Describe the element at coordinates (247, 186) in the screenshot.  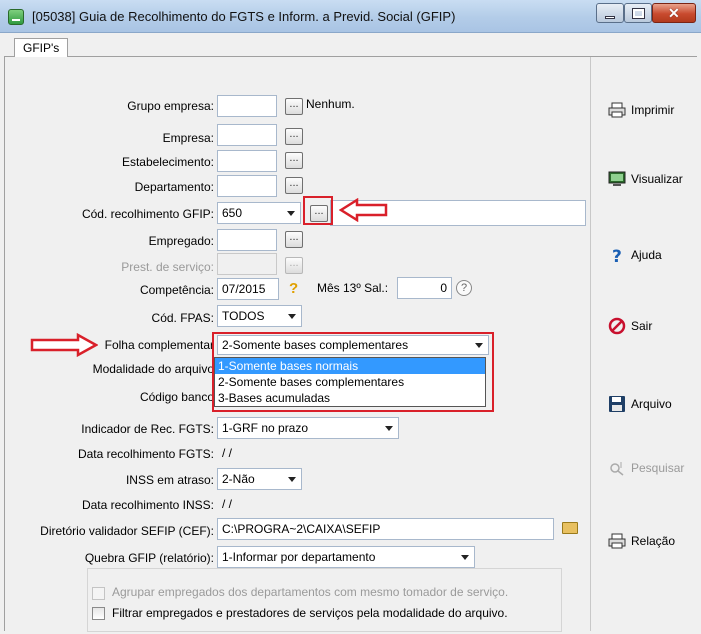
I see `departamento-field` at that location.